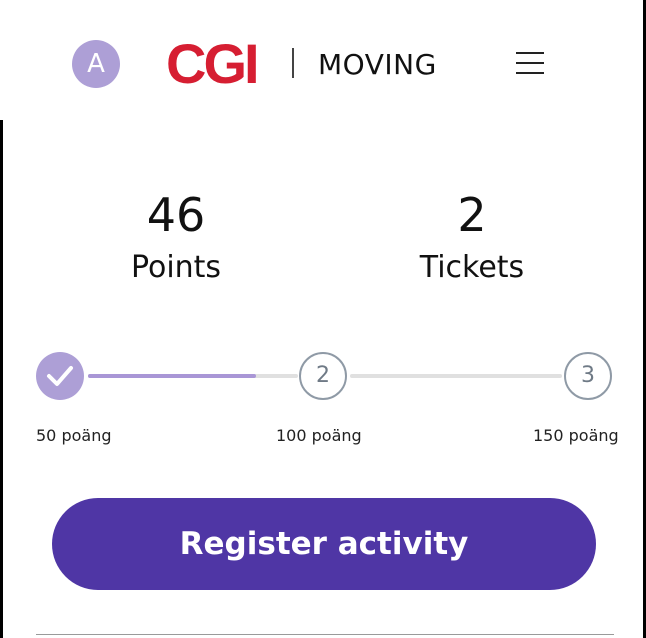 The image size is (646, 638). What do you see at coordinates (172, 376) in the screenshot?
I see `progress-fill` at bounding box center [172, 376].